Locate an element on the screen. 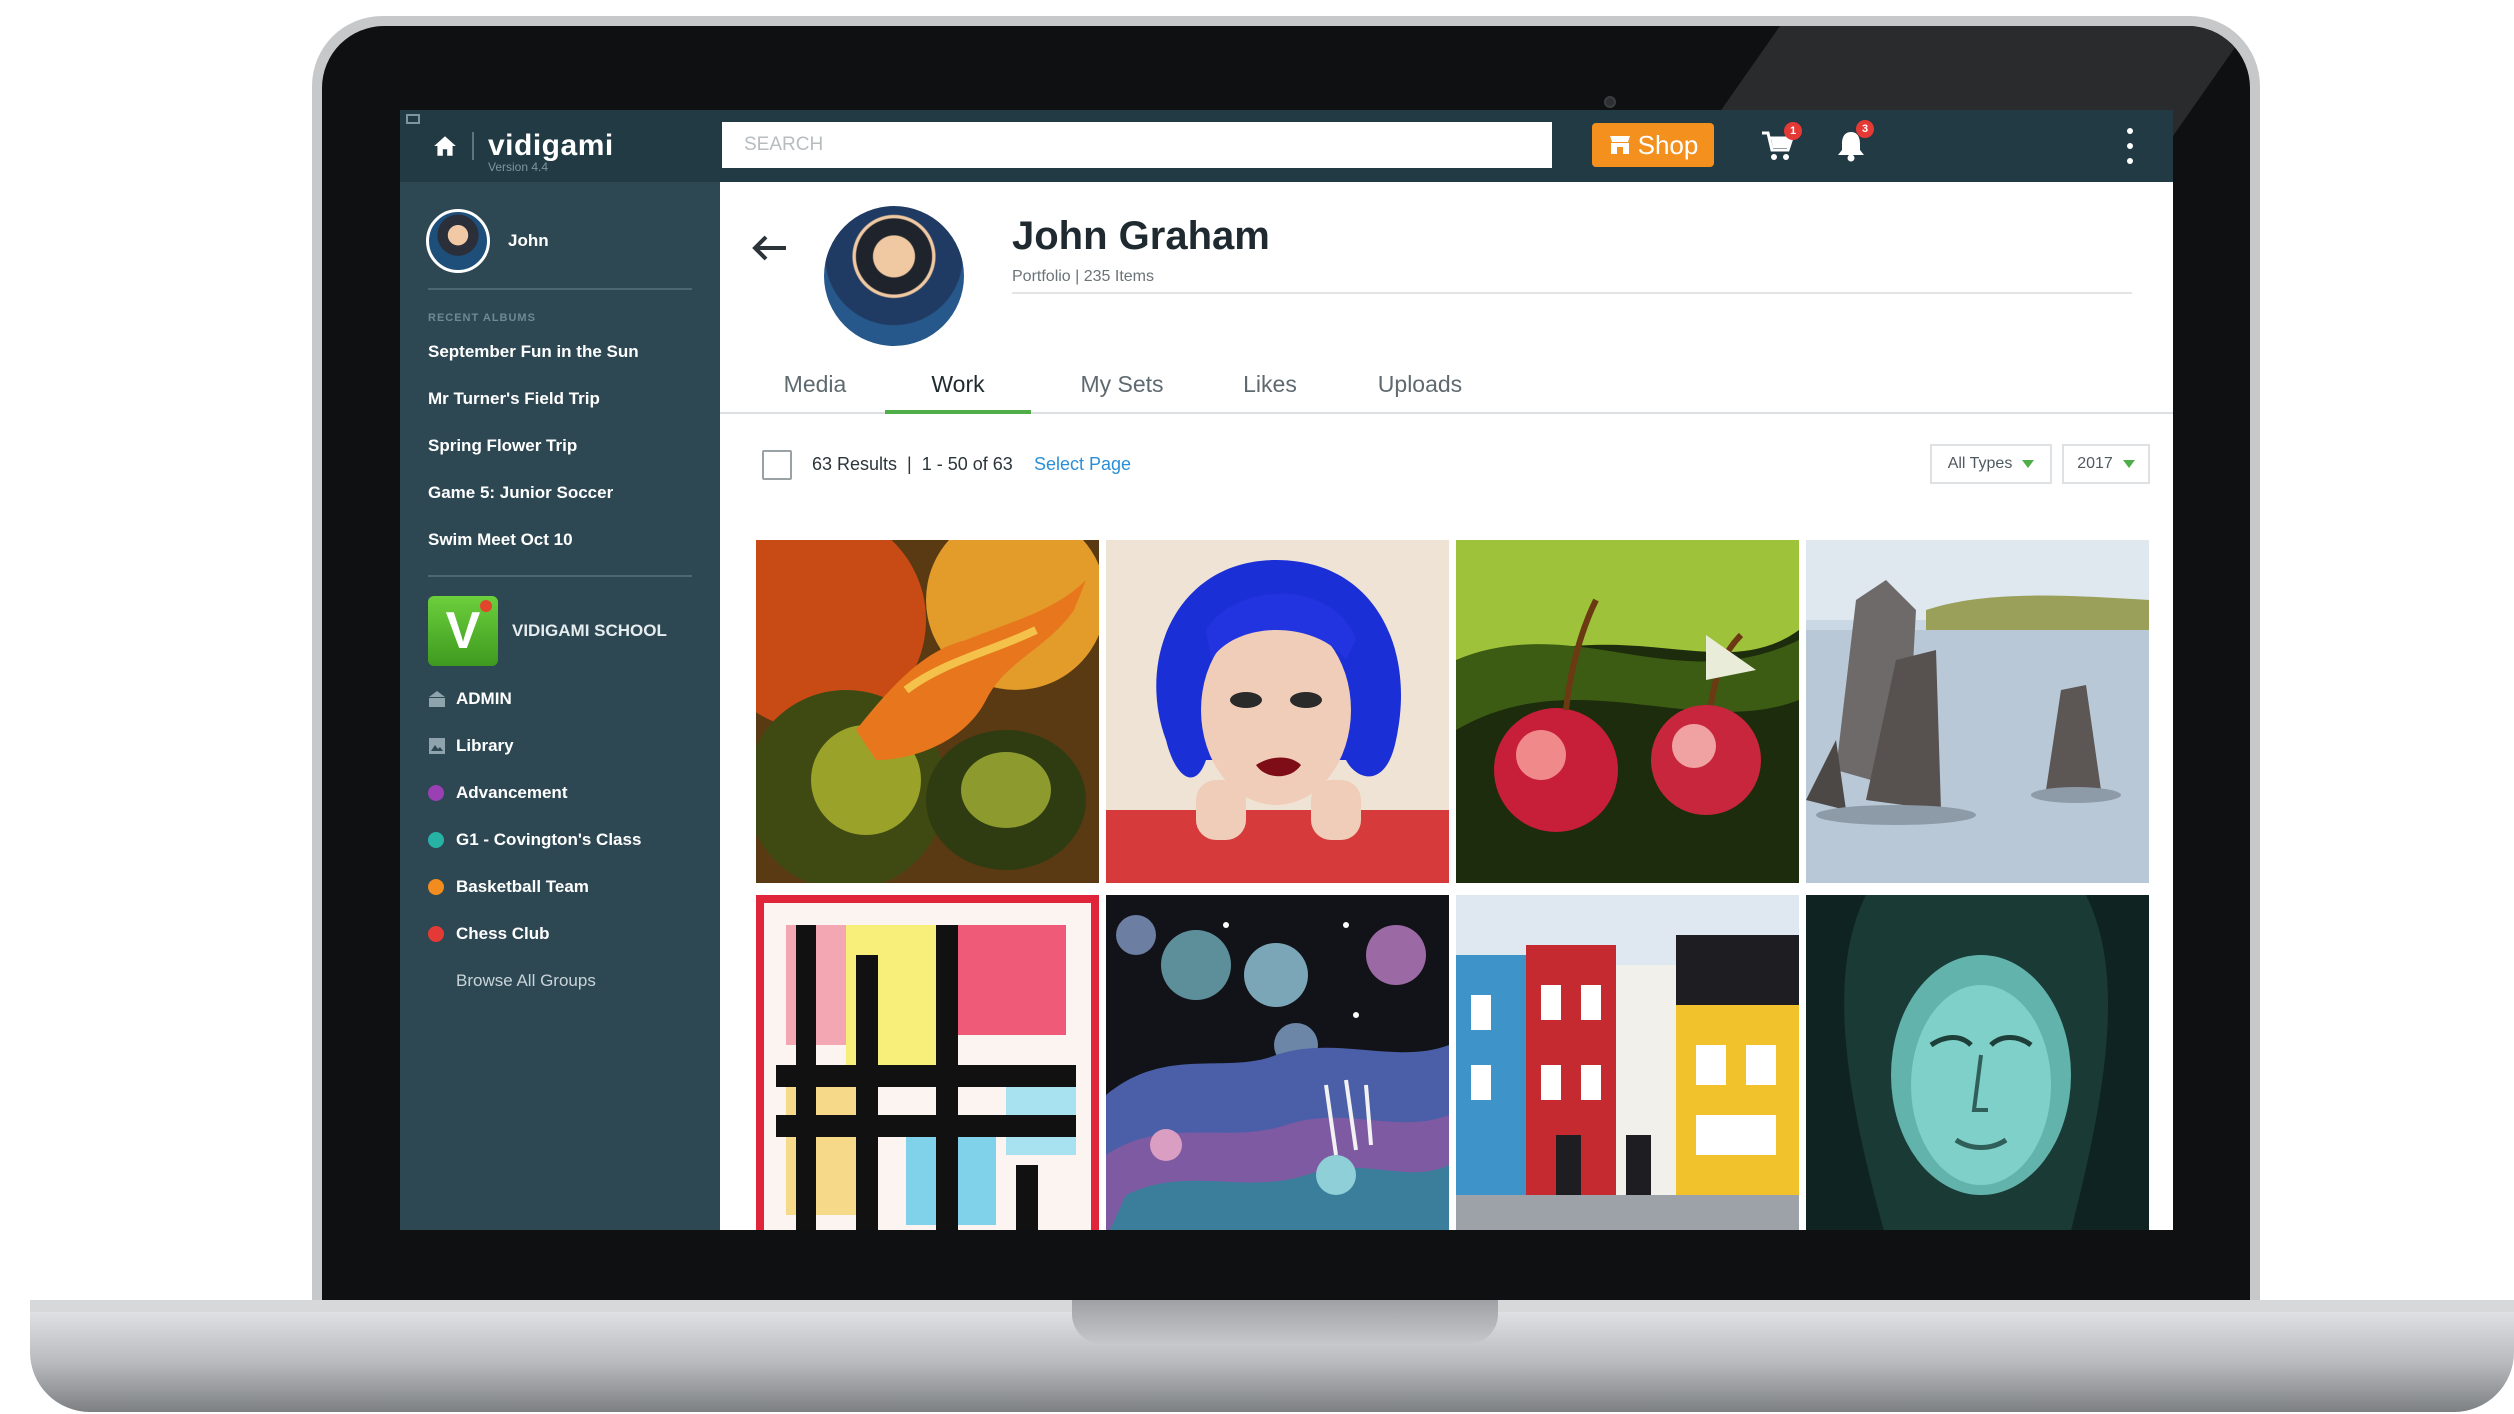 The image size is (2514, 1414). school-logo: V is located at coordinates (463, 631).